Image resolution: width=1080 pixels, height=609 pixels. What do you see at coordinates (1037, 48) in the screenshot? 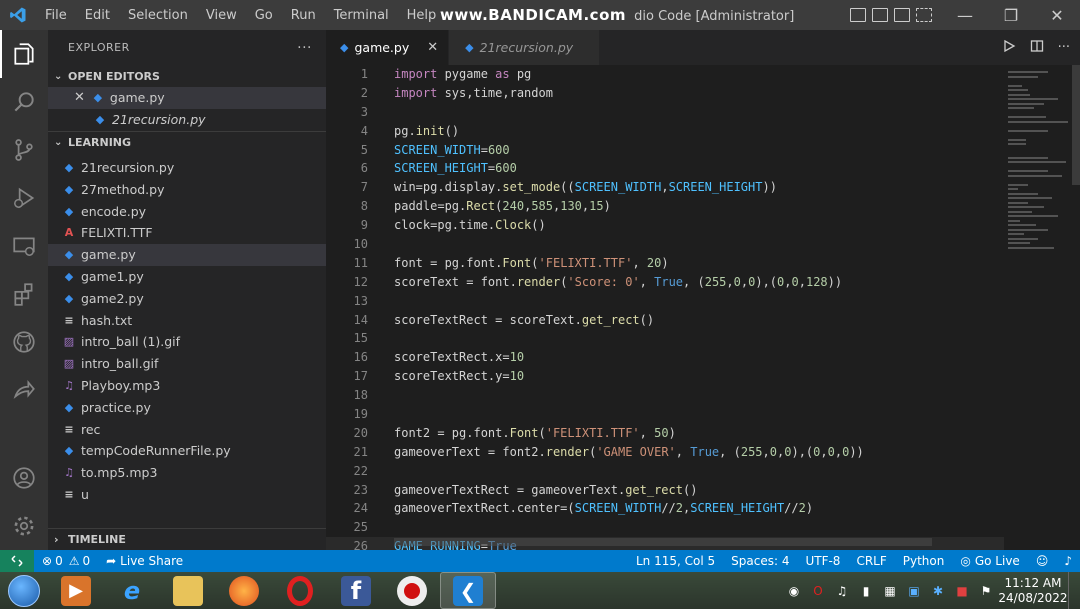
I see `split-editor-icon` at bounding box center [1037, 48].